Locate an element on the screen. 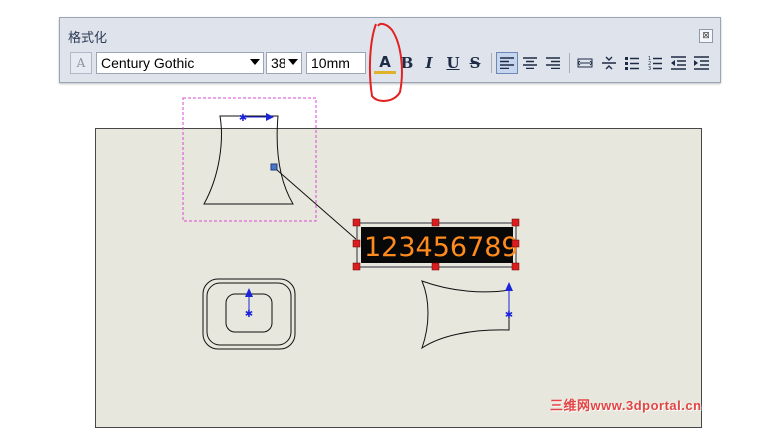 The height and width of the screenshot is (428, 771). view-outline-upper is located at coordinates (248, 160).